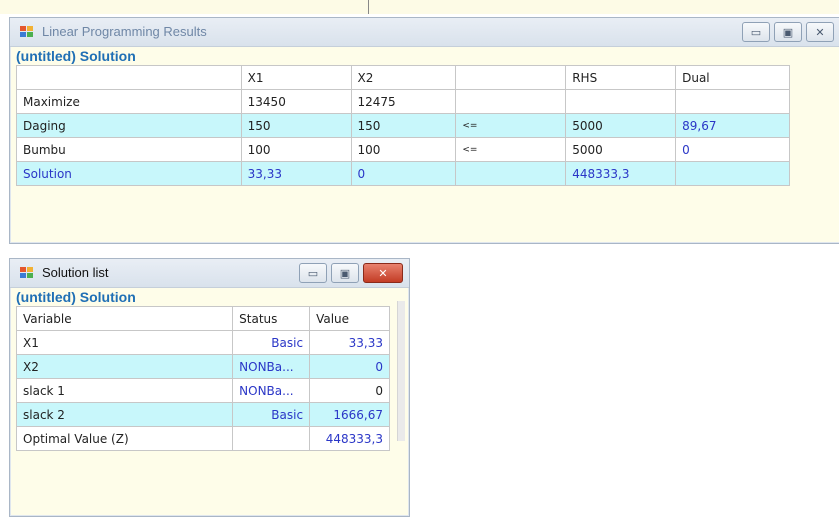  Describe the element at coordinates (621, 77) in the screenshot. I see `column-header-rhs: RHS` at that location.